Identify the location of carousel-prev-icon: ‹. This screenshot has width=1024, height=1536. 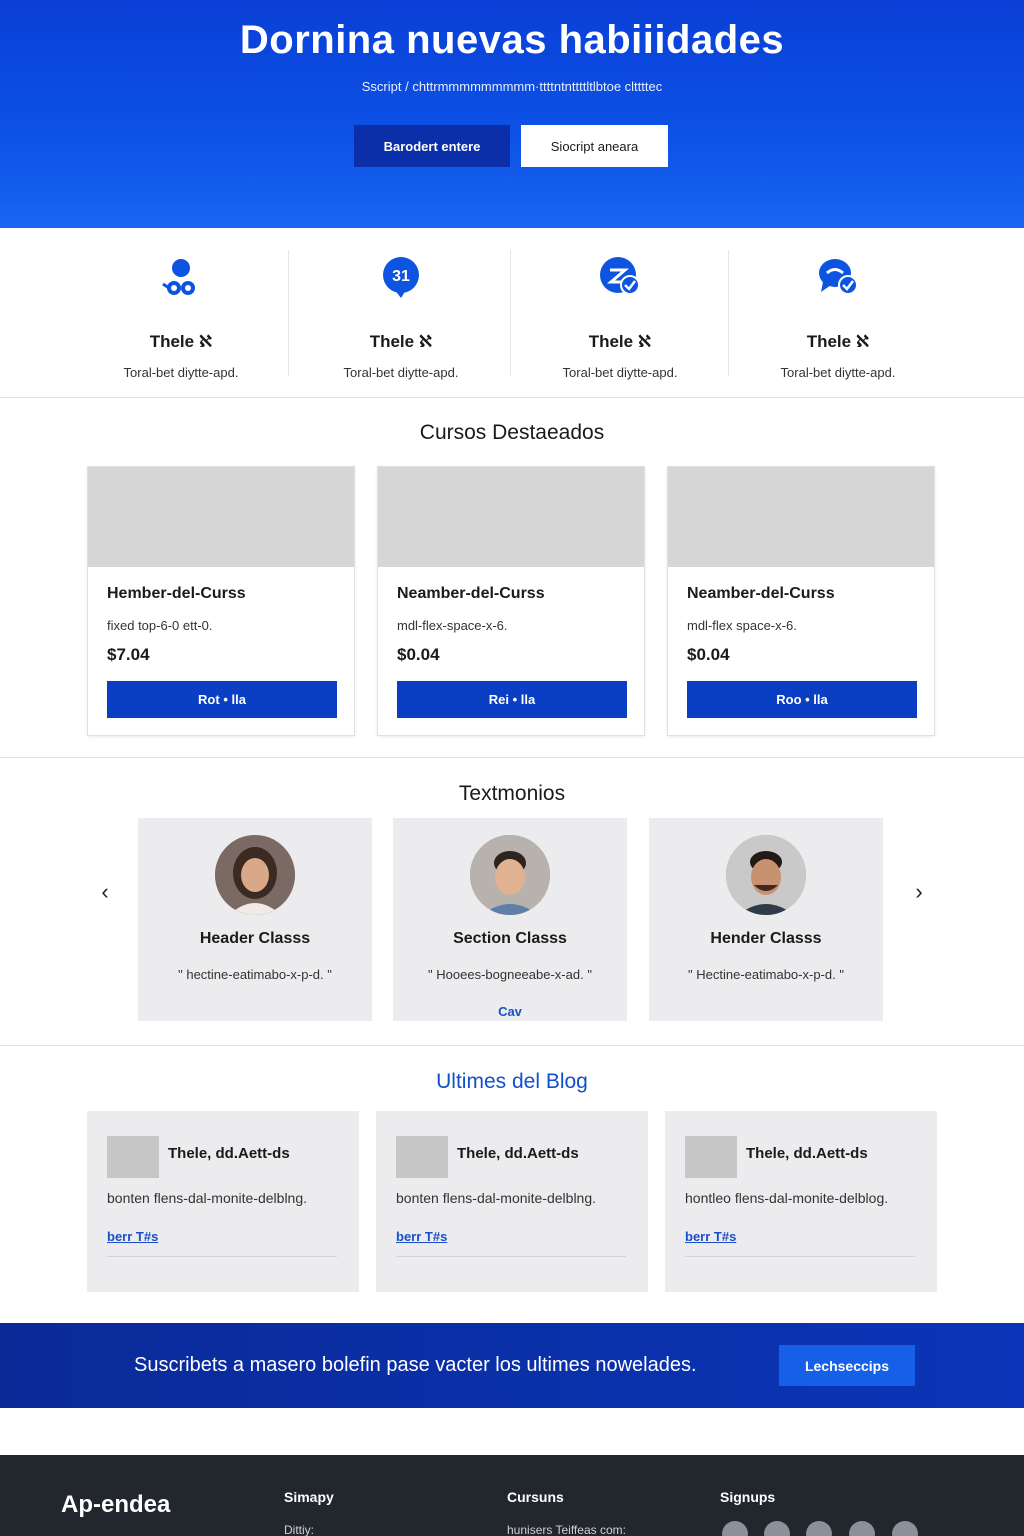
(105, 891).